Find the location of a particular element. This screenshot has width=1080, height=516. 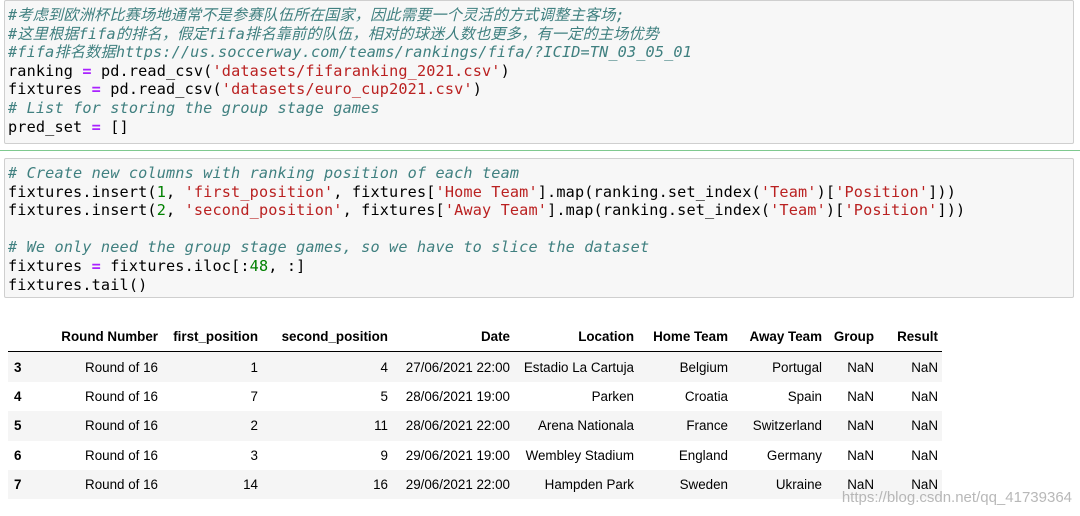

cell-divider is located at coordinates (540, 150).